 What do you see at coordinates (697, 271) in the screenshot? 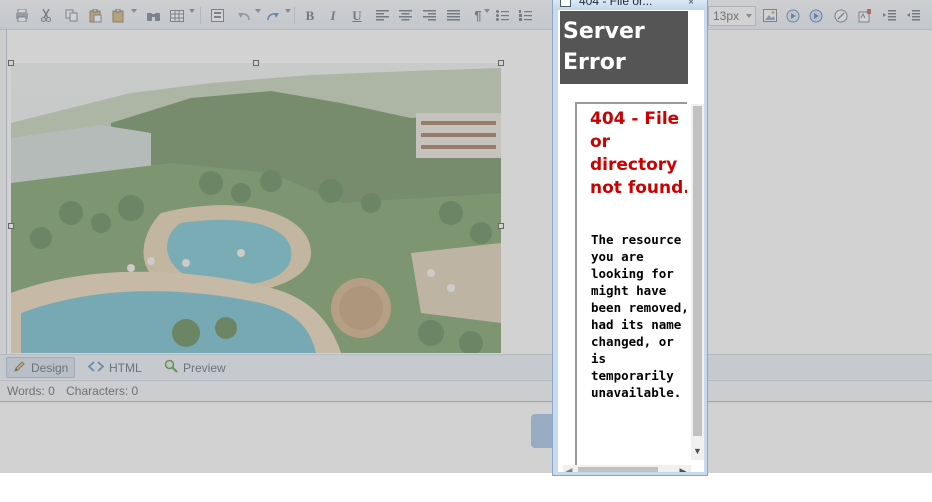
I see `vertical-scroll-thumb` at bounding box center [697, 271].